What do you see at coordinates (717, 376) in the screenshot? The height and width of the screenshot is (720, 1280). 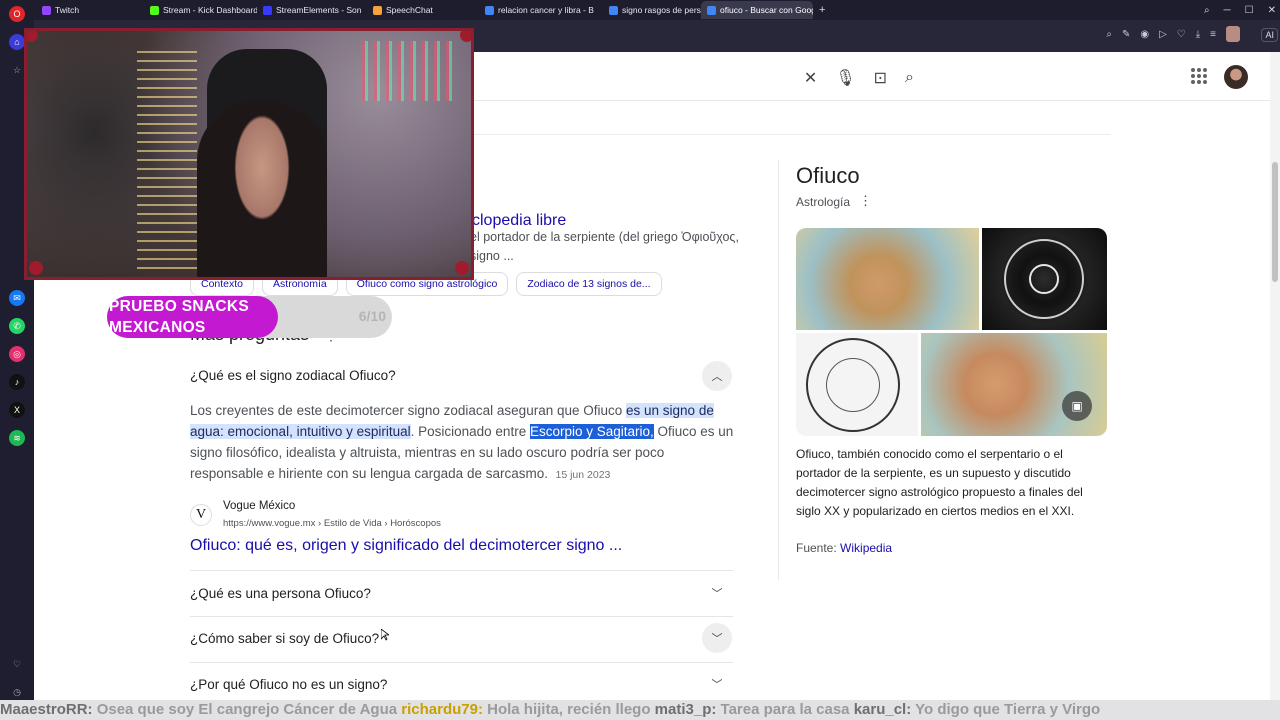 I see `chevron-up-icon: ︿` at bounding box center [717, 376].